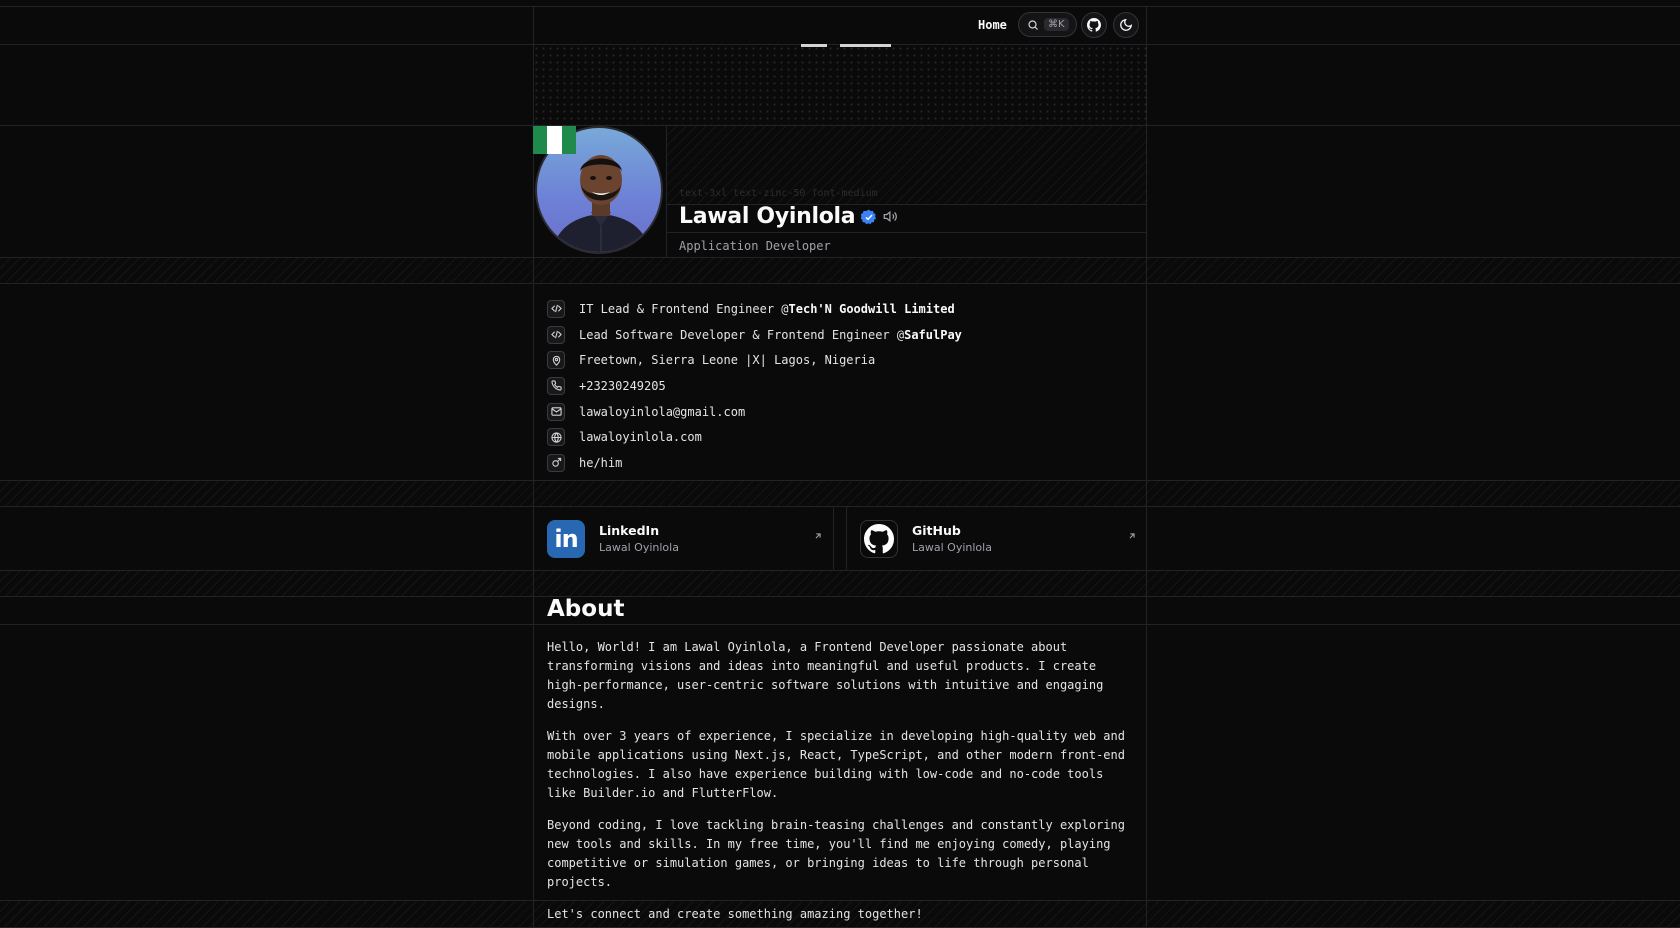 The width and height of the screenshot is (1680, 928). What do you see at coordinates (556, 411) in the screenshot?
I see `mail-icon` at bounding box center [556, 411].